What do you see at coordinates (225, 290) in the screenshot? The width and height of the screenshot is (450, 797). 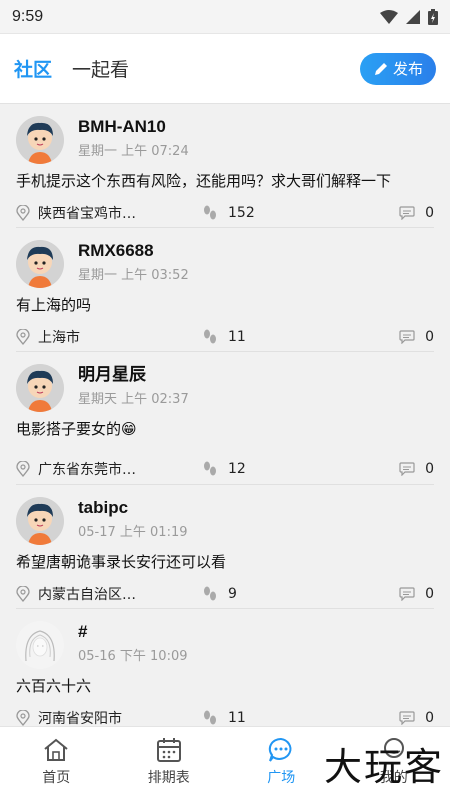 I see `post-card: RMX6688 星期一 上午 03:52 有上海的吗 上海市 11 0` at bounding box center [225, 290].